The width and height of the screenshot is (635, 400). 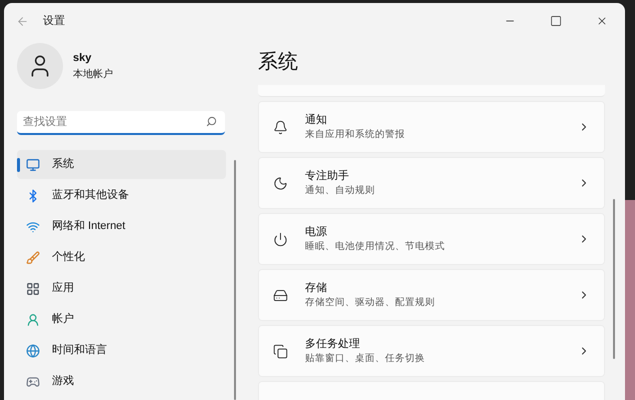 What do you see at coordinates (431, 239) in the screenshot?
I see `settings-card: 电源 睡眠、电池使用情况、节电模式` at bounding box center [431, 239].